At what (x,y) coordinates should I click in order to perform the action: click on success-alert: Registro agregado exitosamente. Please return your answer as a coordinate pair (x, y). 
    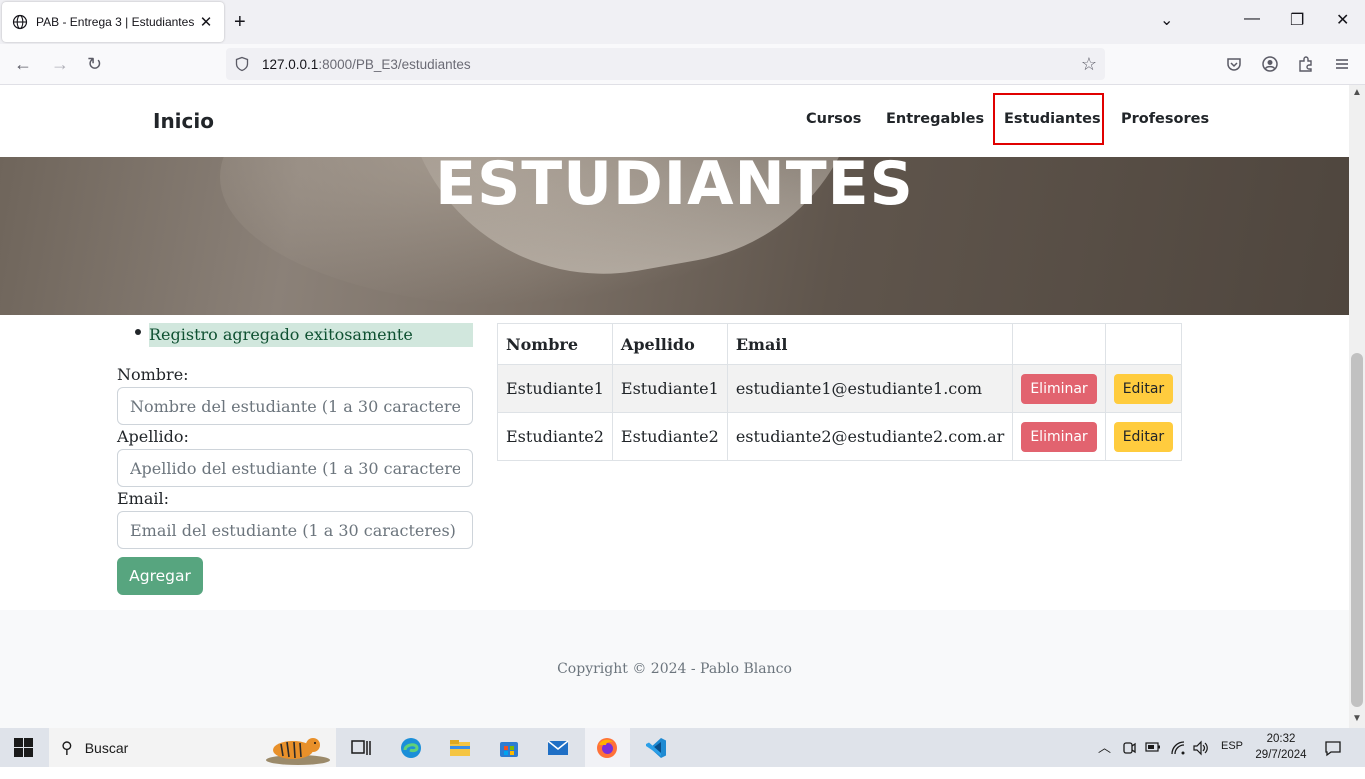
    Looking at the image, I should click on (295, 335).